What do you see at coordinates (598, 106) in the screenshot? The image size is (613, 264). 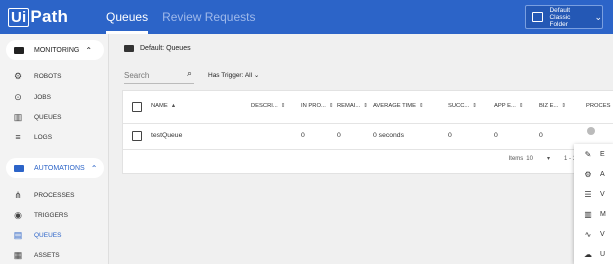 I see `column-processes: PROCES` at bounding box center [598, 106].